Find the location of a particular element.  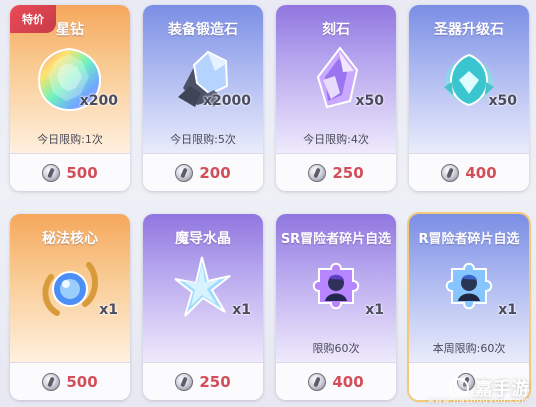

item-name: 装备锻造石 is located at coordinates (203, 30).